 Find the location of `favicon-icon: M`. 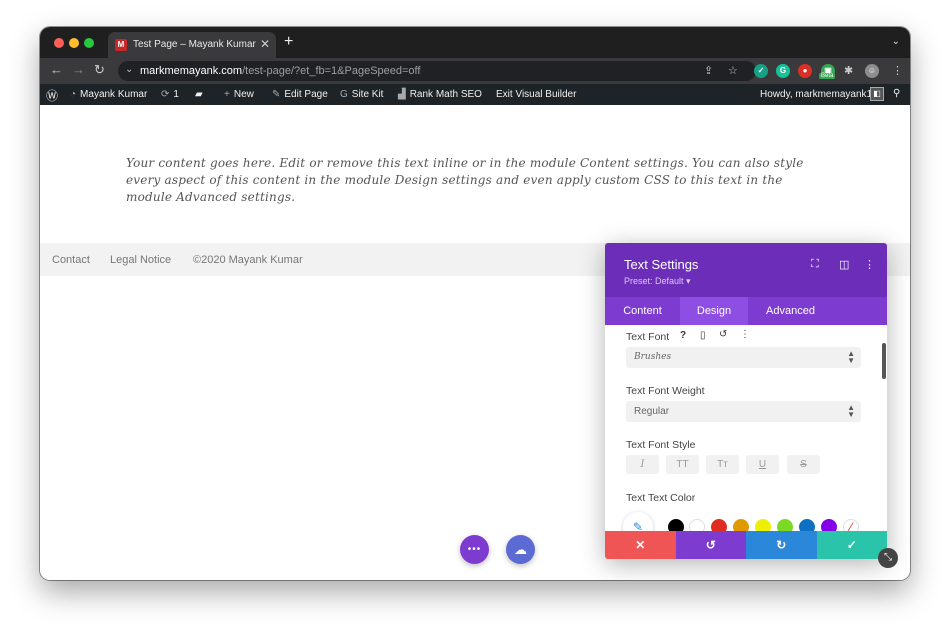

favicon-icon: M is located at coordinates (121, 45).